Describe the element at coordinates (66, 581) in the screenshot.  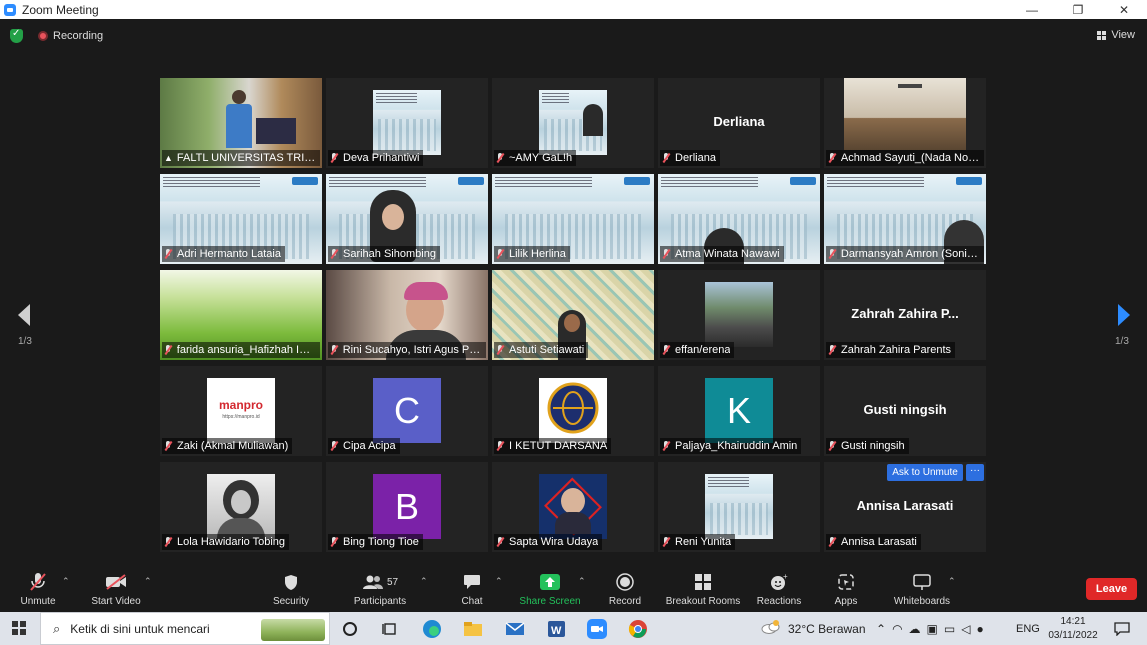
I see `audio-options-caret-icon: ⌃` at that location.